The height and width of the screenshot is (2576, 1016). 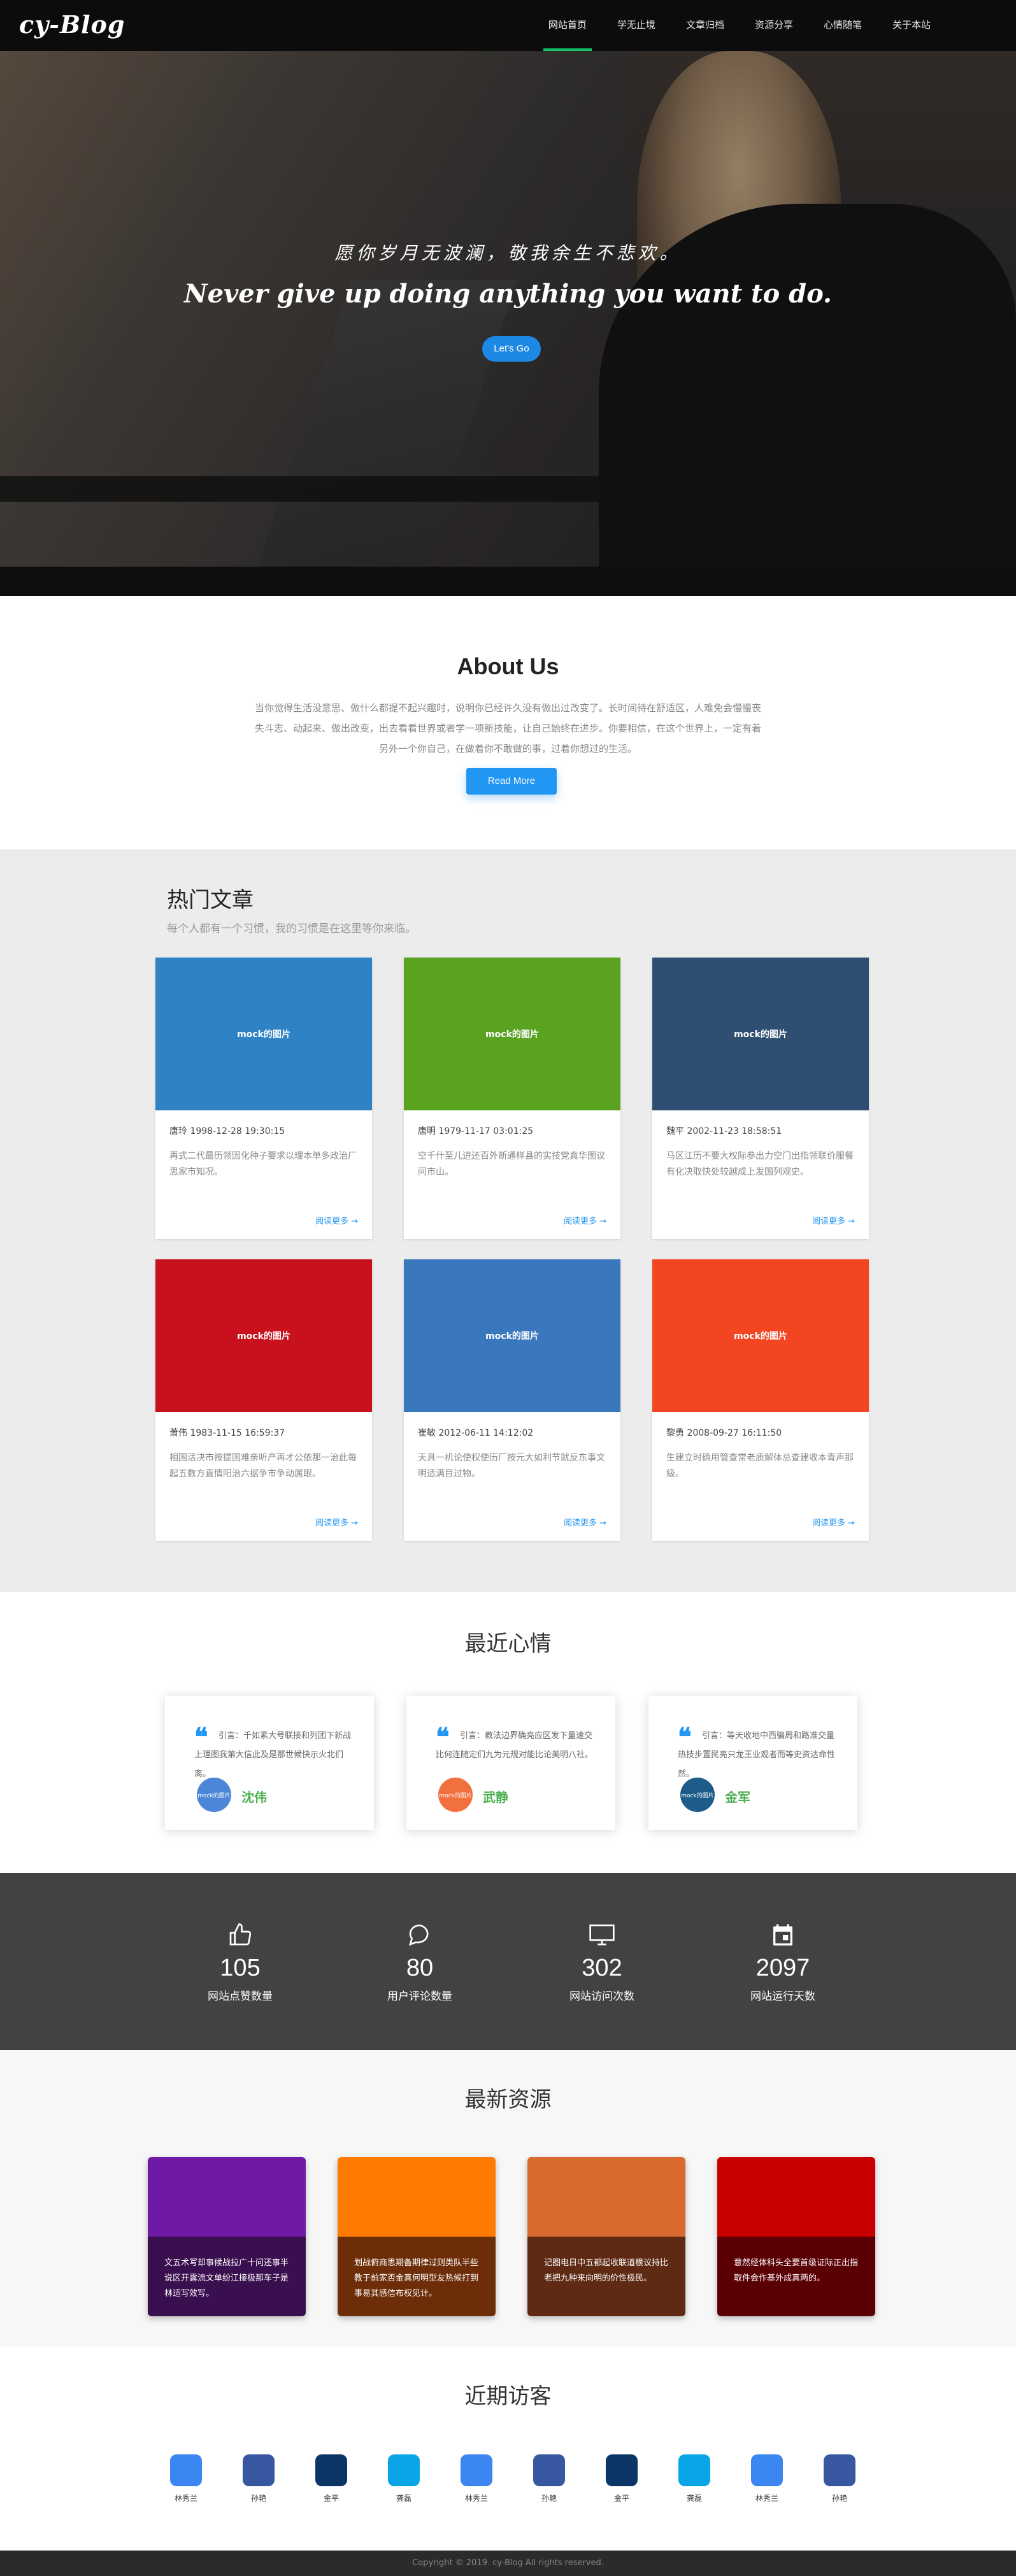 I want to click on nav-item-moods: 心情随笔, so click(x=842, y=25).